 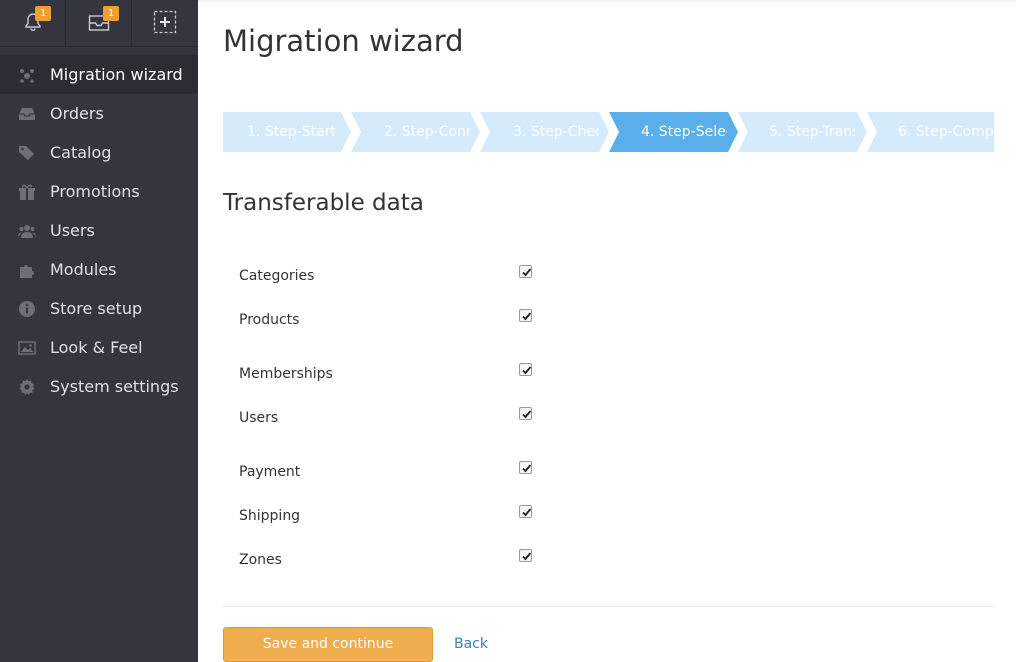 What do you see at coordinates (83, 269) in the screenshot?
I see `sidebar-item-label: Modules` at bounding box center [83, 269].